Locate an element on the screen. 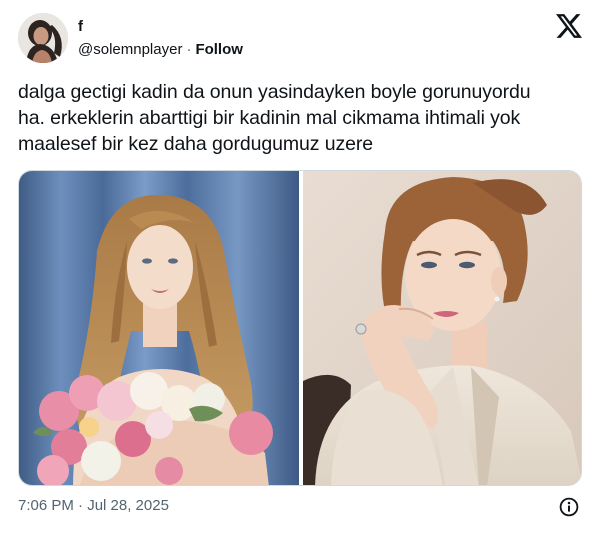 Image resolution: width=600 pixels, height=536 pixels. author-handle: @solemnplayer is located at coordinates (130, 49).